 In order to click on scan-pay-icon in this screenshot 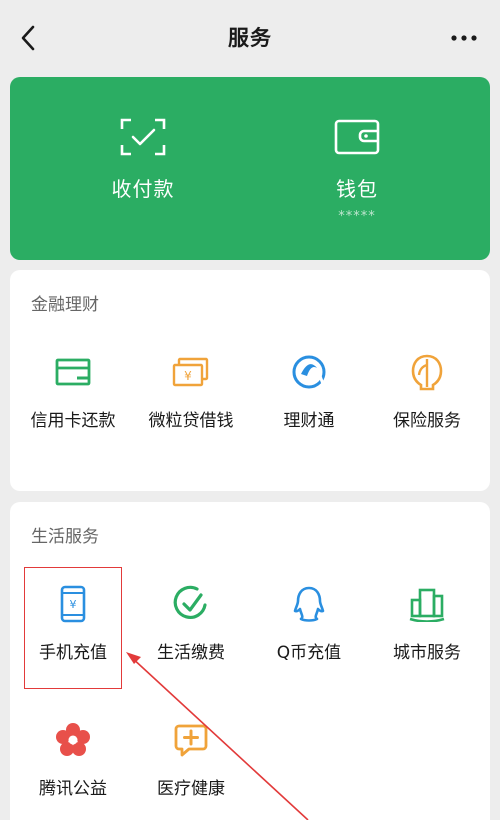, I will do `click(143, 137)`.